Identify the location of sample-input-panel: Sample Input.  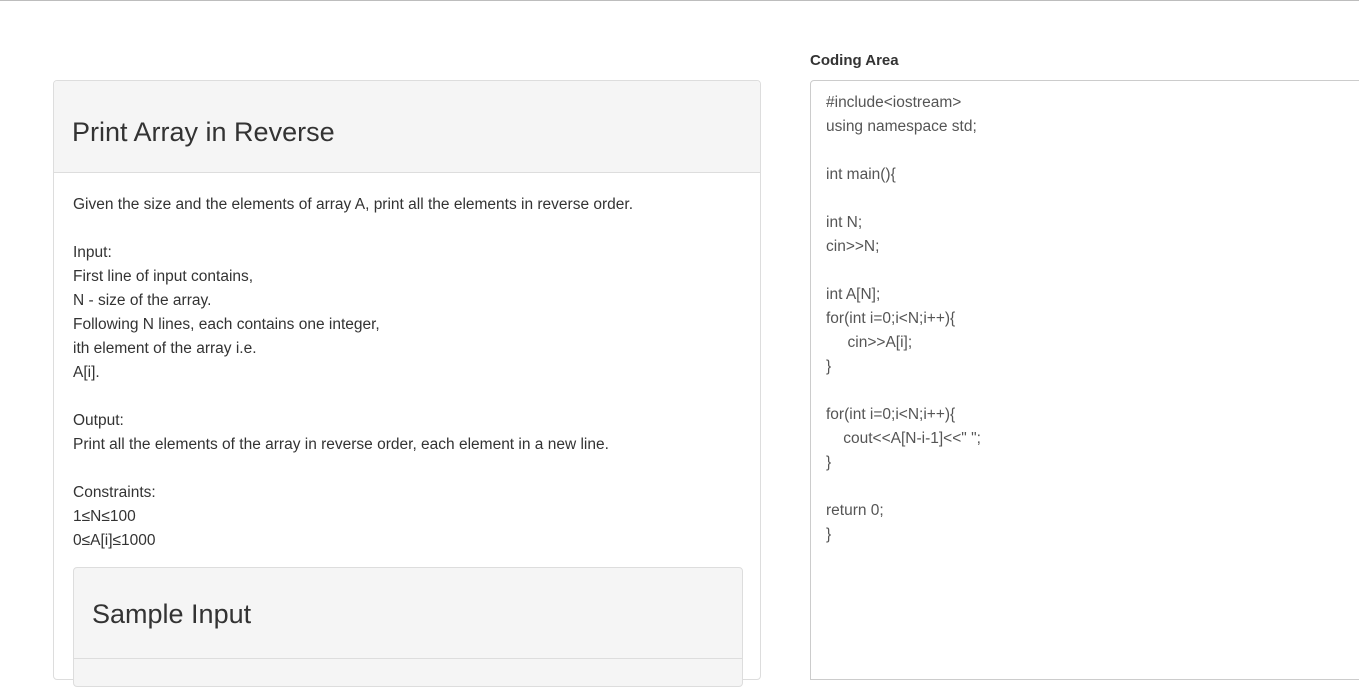
(408, 627).